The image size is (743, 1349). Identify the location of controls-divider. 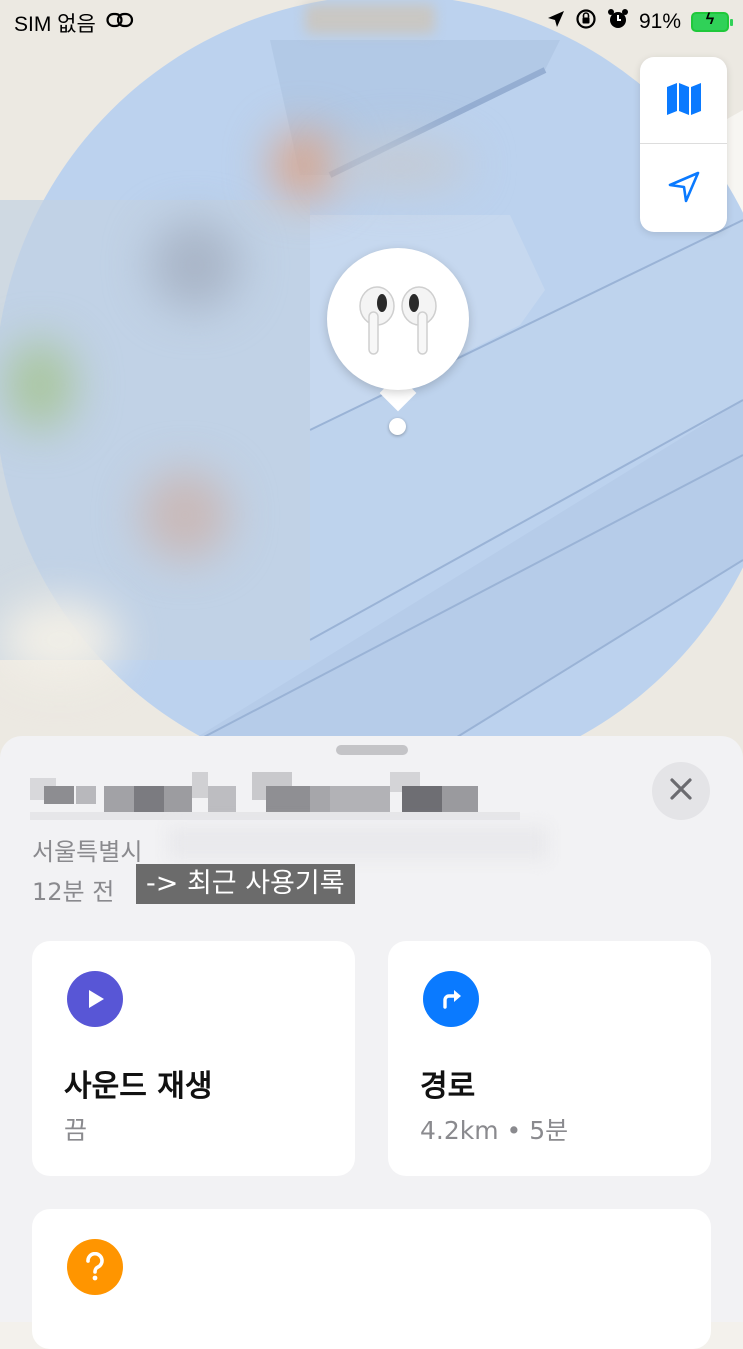
(683, 143).